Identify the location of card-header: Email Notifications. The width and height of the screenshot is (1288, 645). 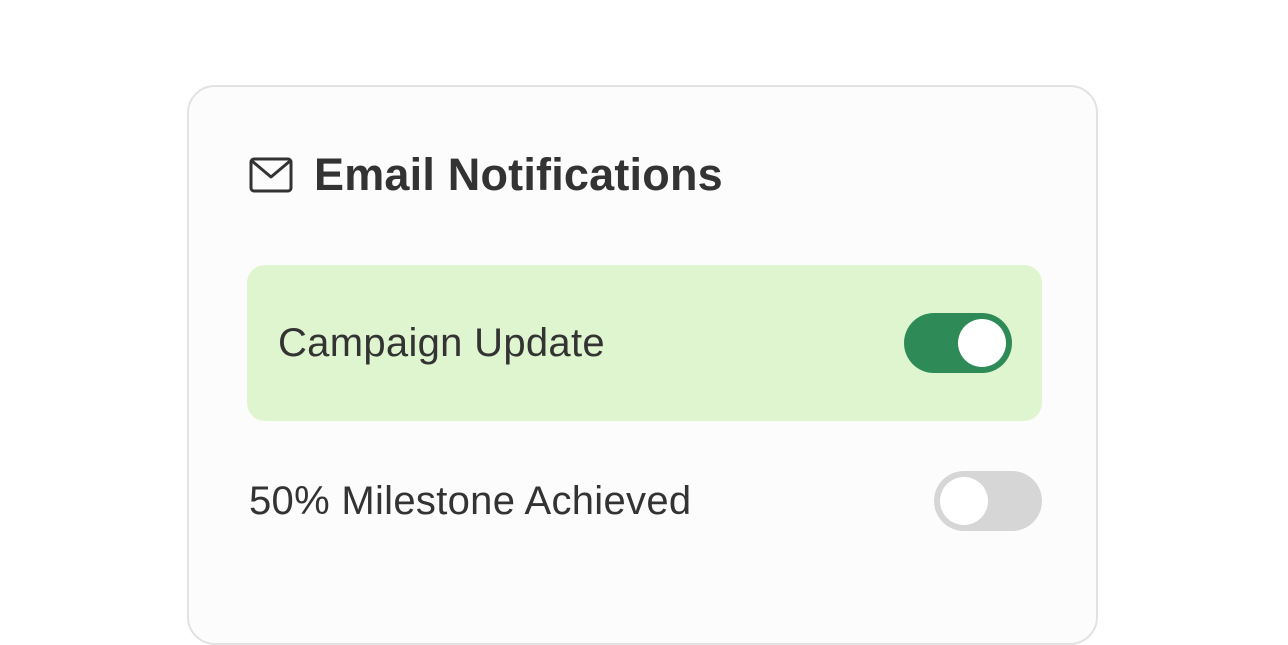
(486, 175).